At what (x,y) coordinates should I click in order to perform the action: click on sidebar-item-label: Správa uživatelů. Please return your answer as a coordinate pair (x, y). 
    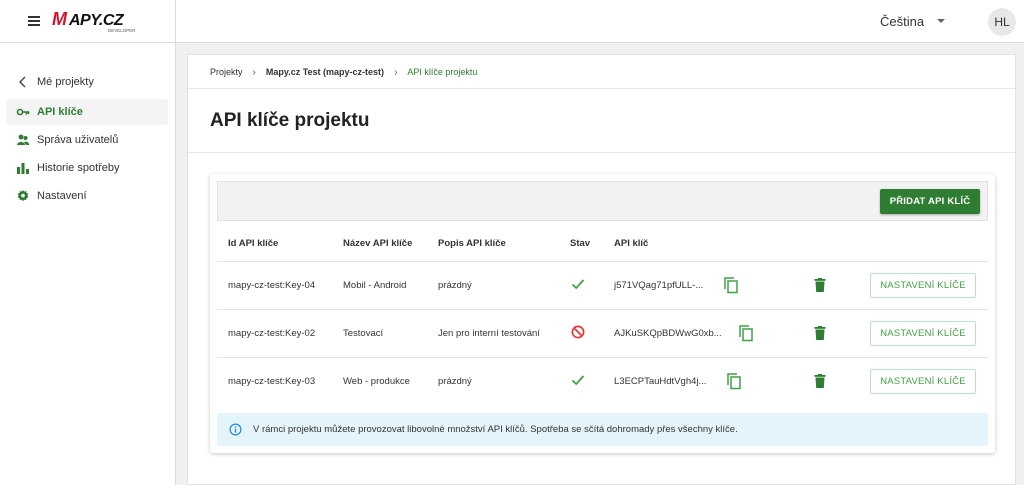
    Looking at the image, I should click on (78, 140).